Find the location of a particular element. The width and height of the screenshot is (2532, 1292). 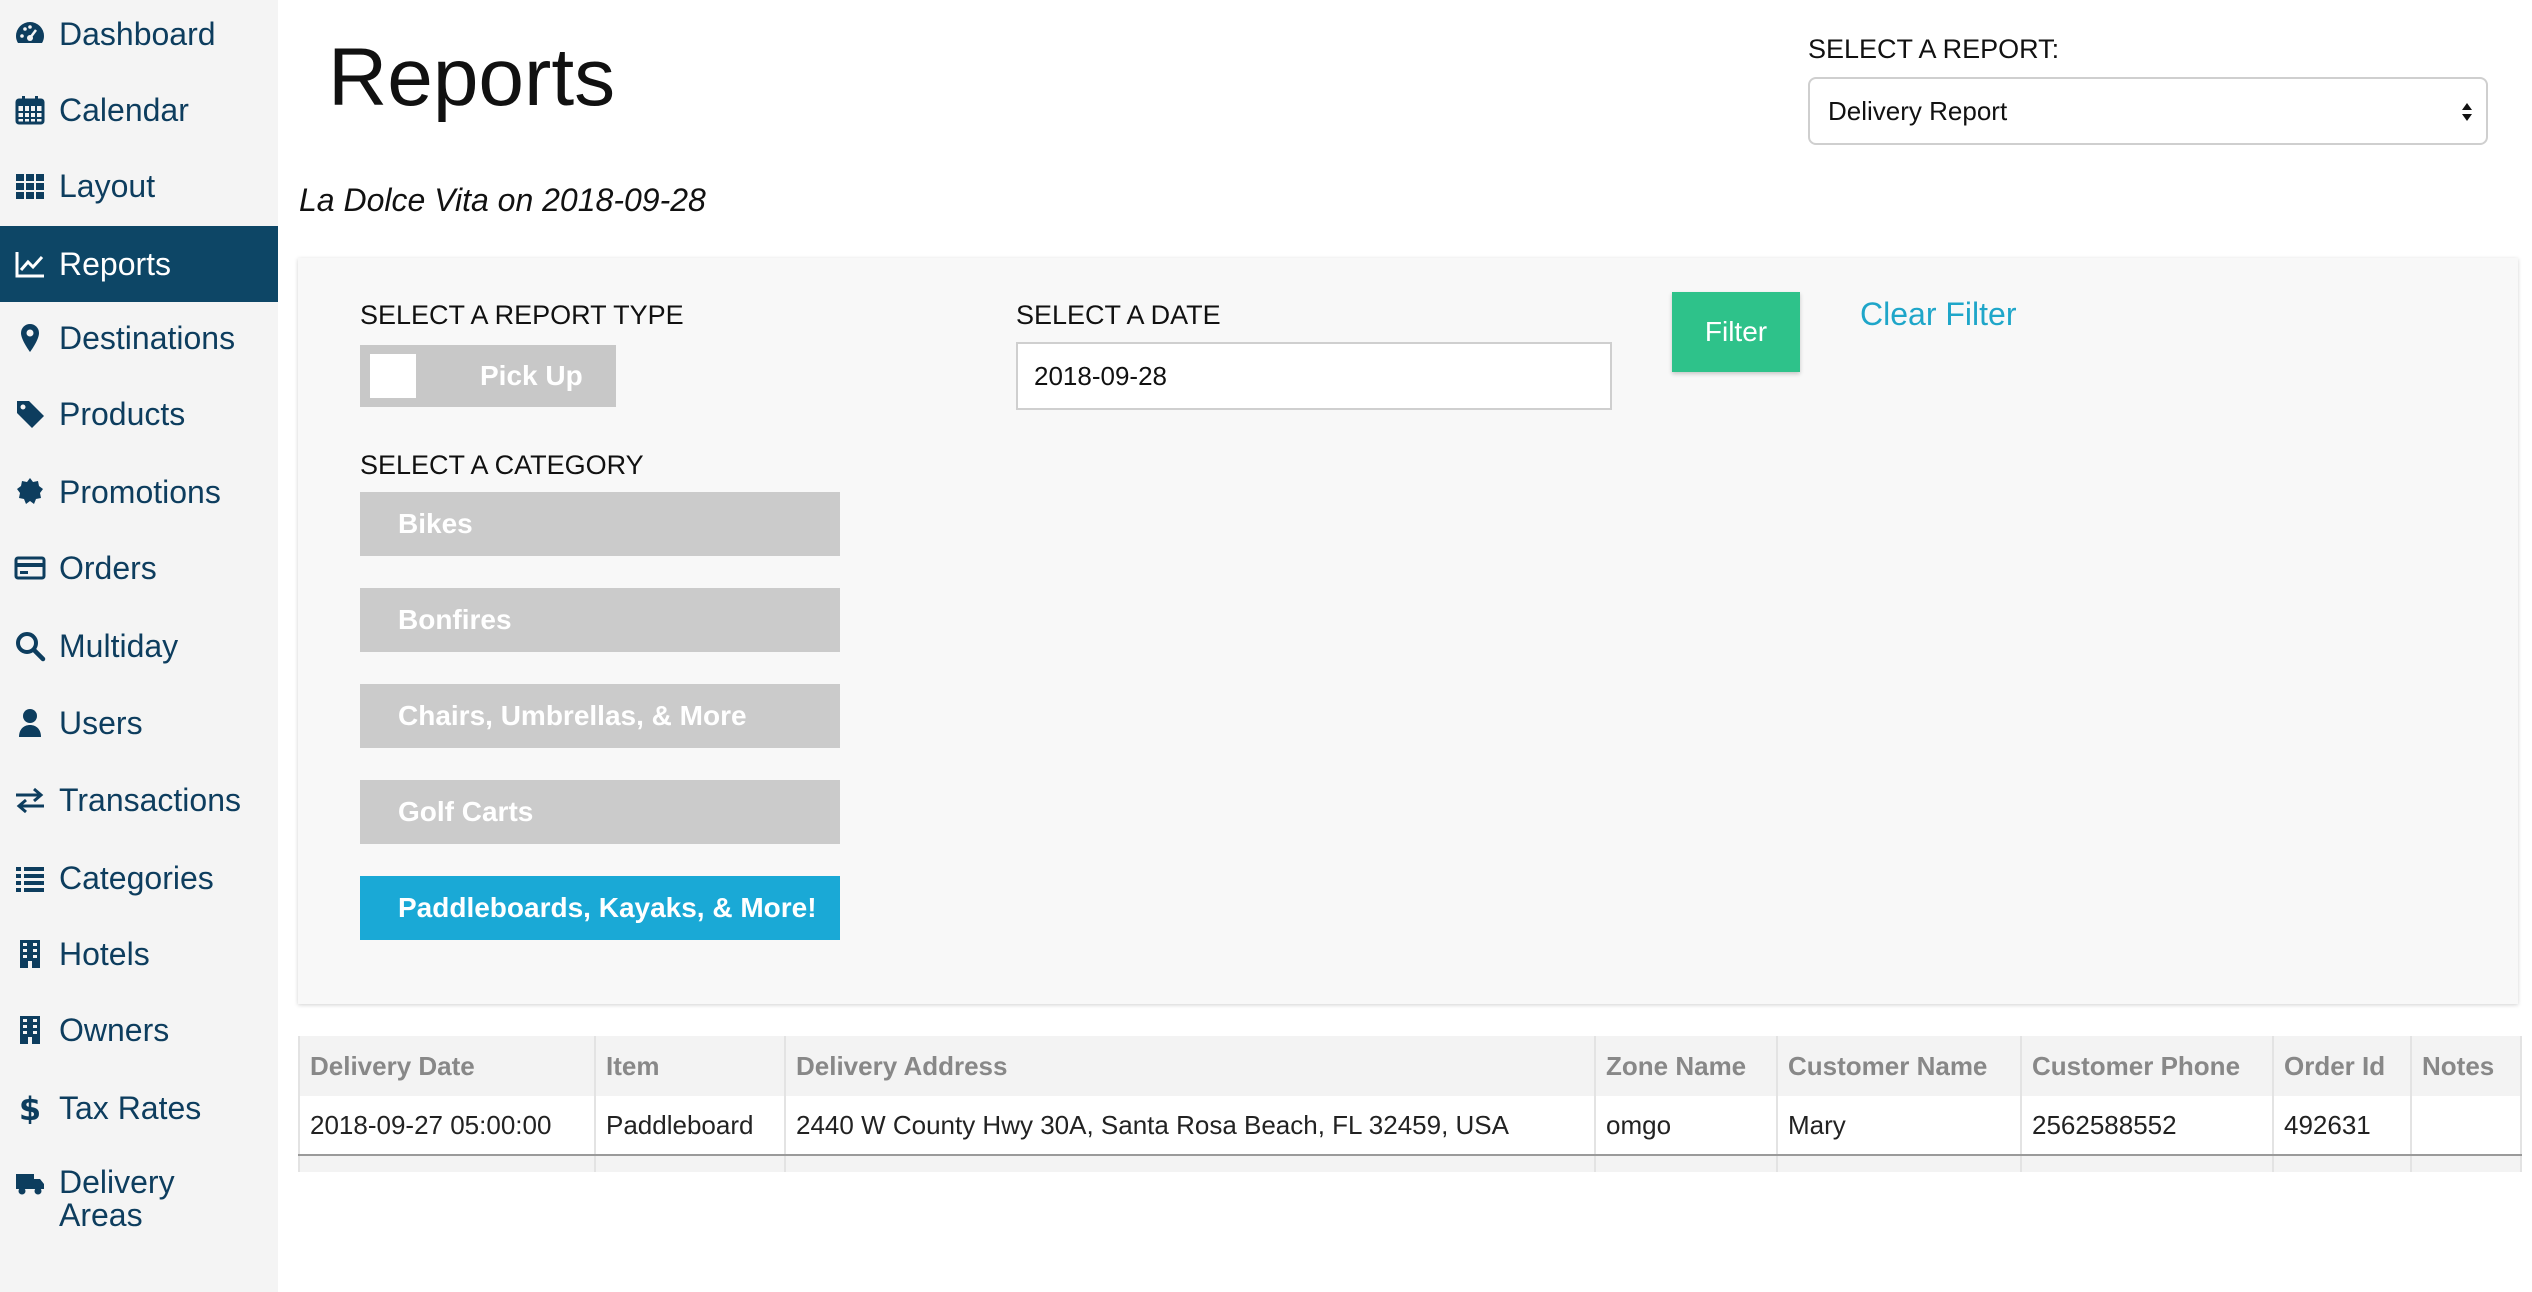

sidebar-item-label: Destinations is located at coordinates (147, 338).